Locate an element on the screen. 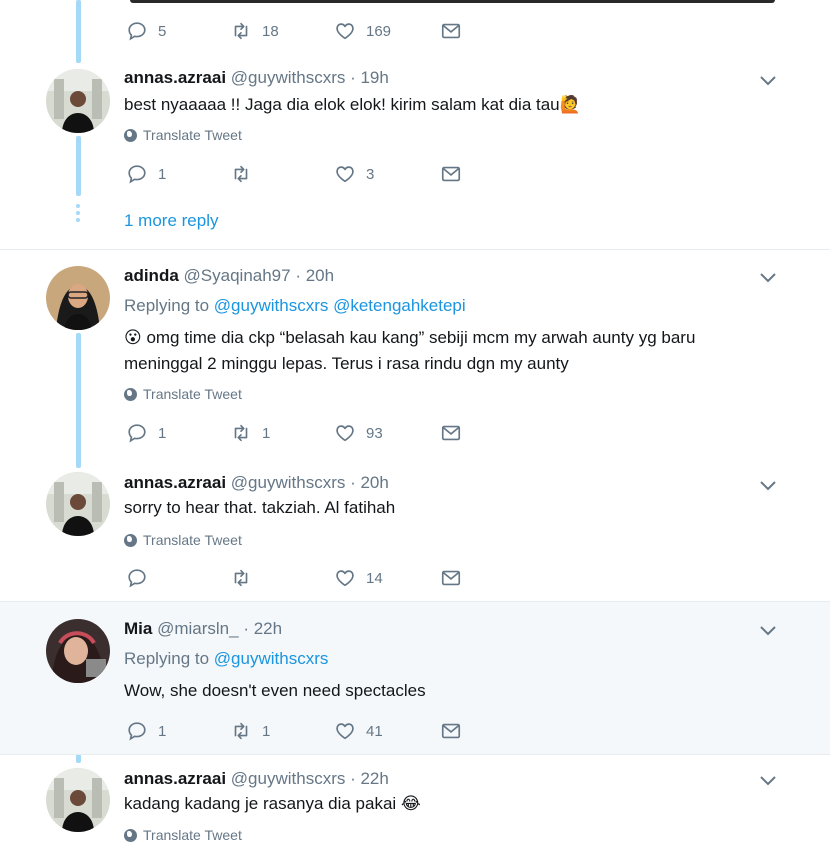  display-name: adinda is located at coordinates (151, 275).